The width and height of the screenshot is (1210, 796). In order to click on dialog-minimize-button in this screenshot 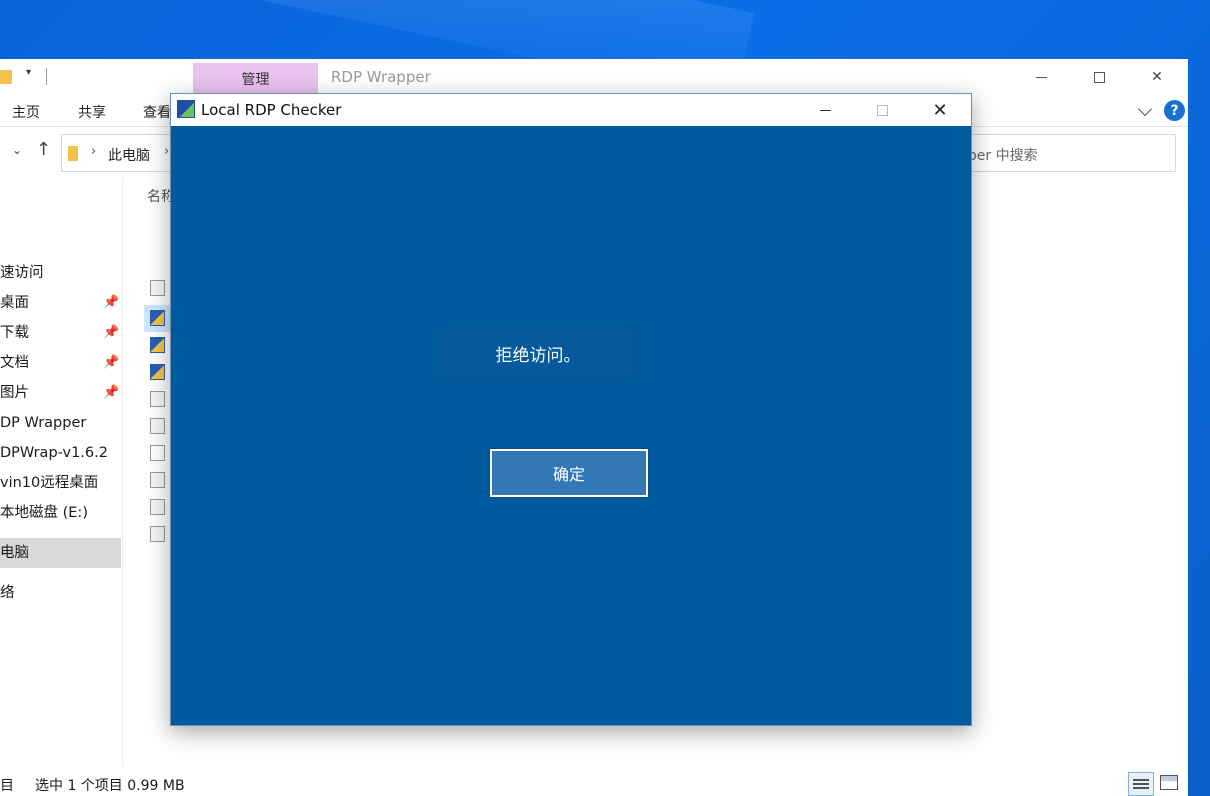, I will do `click(825, 110)`.